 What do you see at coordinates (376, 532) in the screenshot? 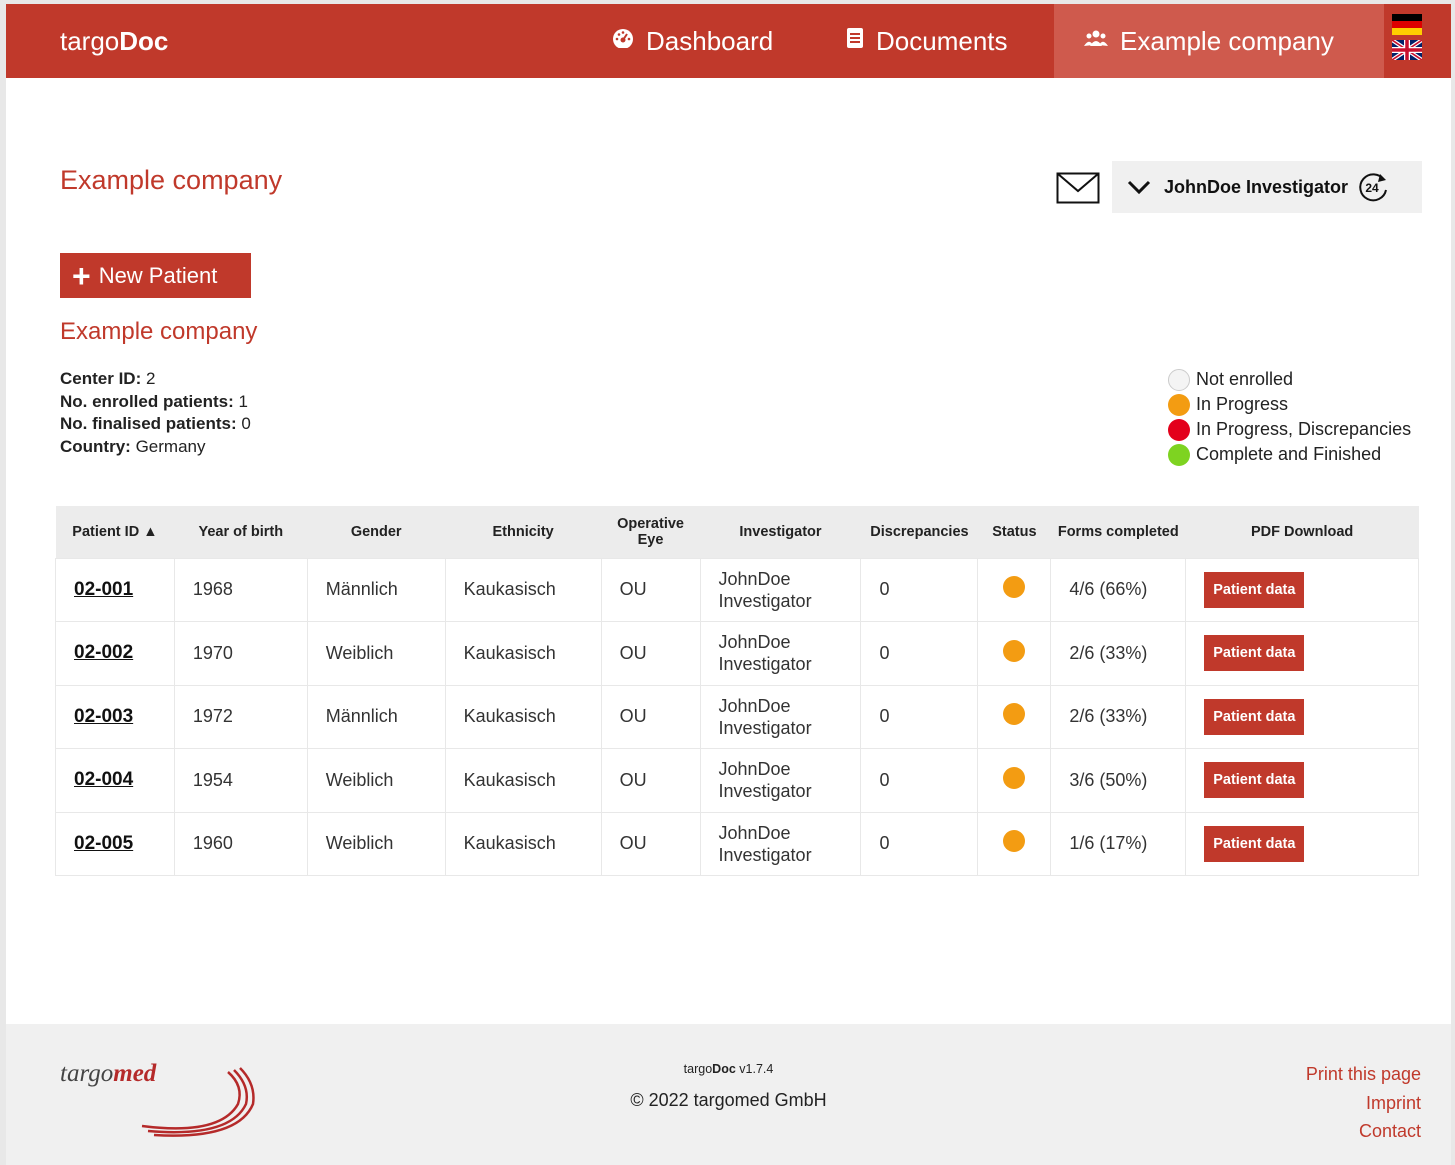
I see `col-gender: Gender` at bounding box center [376, 532].